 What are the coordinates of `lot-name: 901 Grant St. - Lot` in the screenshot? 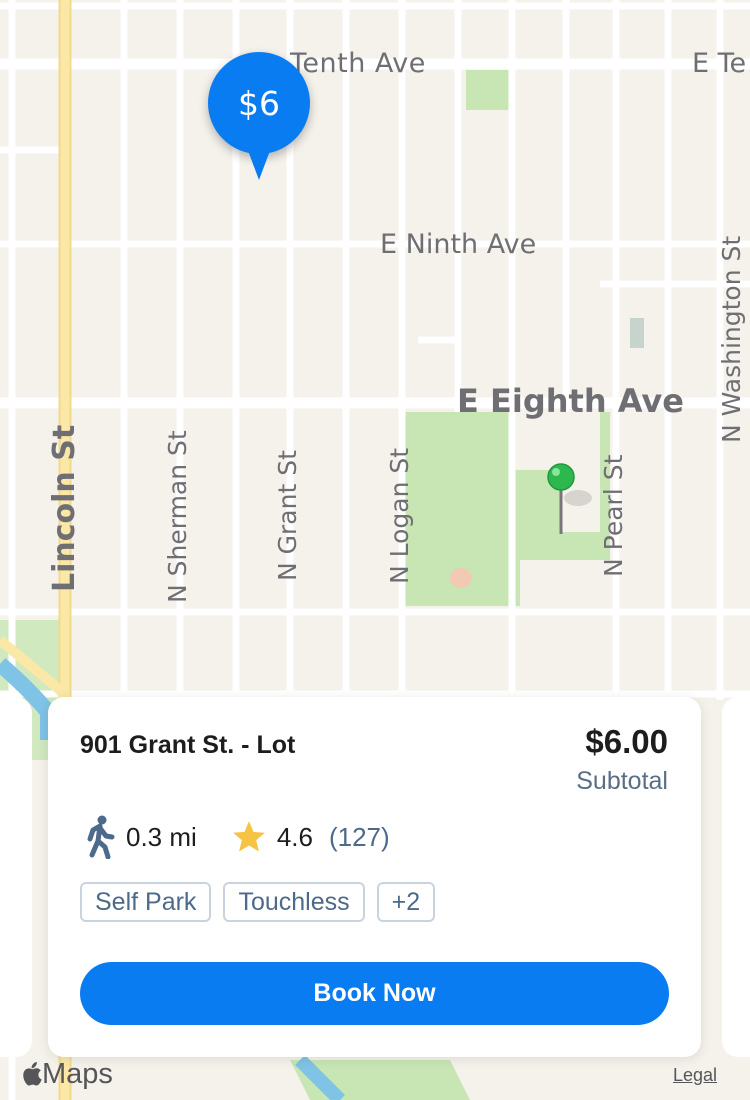 It's located at (188, 745).